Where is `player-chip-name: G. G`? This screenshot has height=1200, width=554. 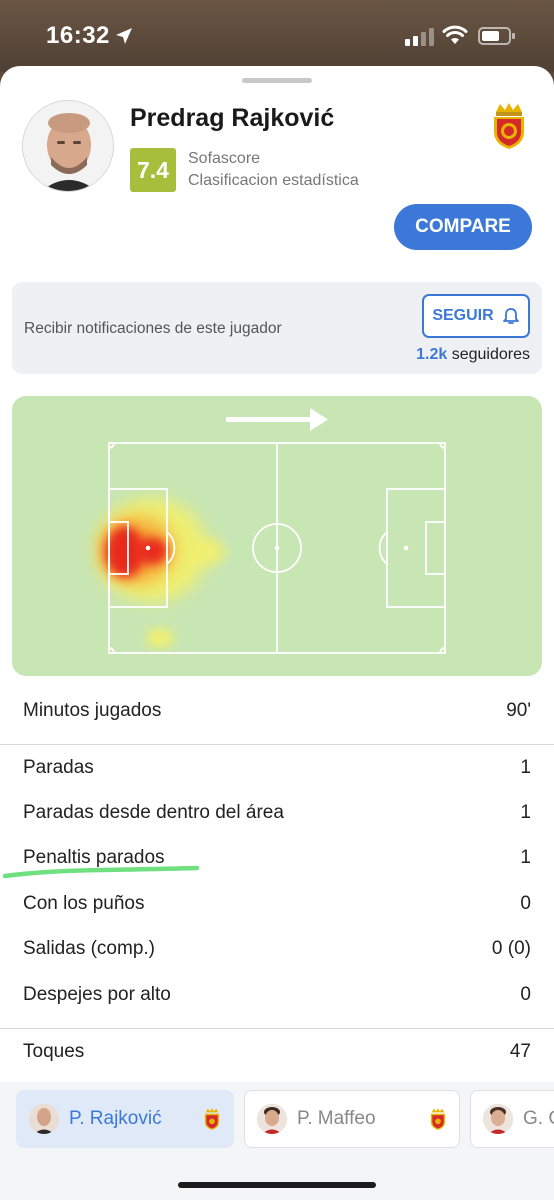 player-chip-name: G. G is located at coordinates (538, 1118).